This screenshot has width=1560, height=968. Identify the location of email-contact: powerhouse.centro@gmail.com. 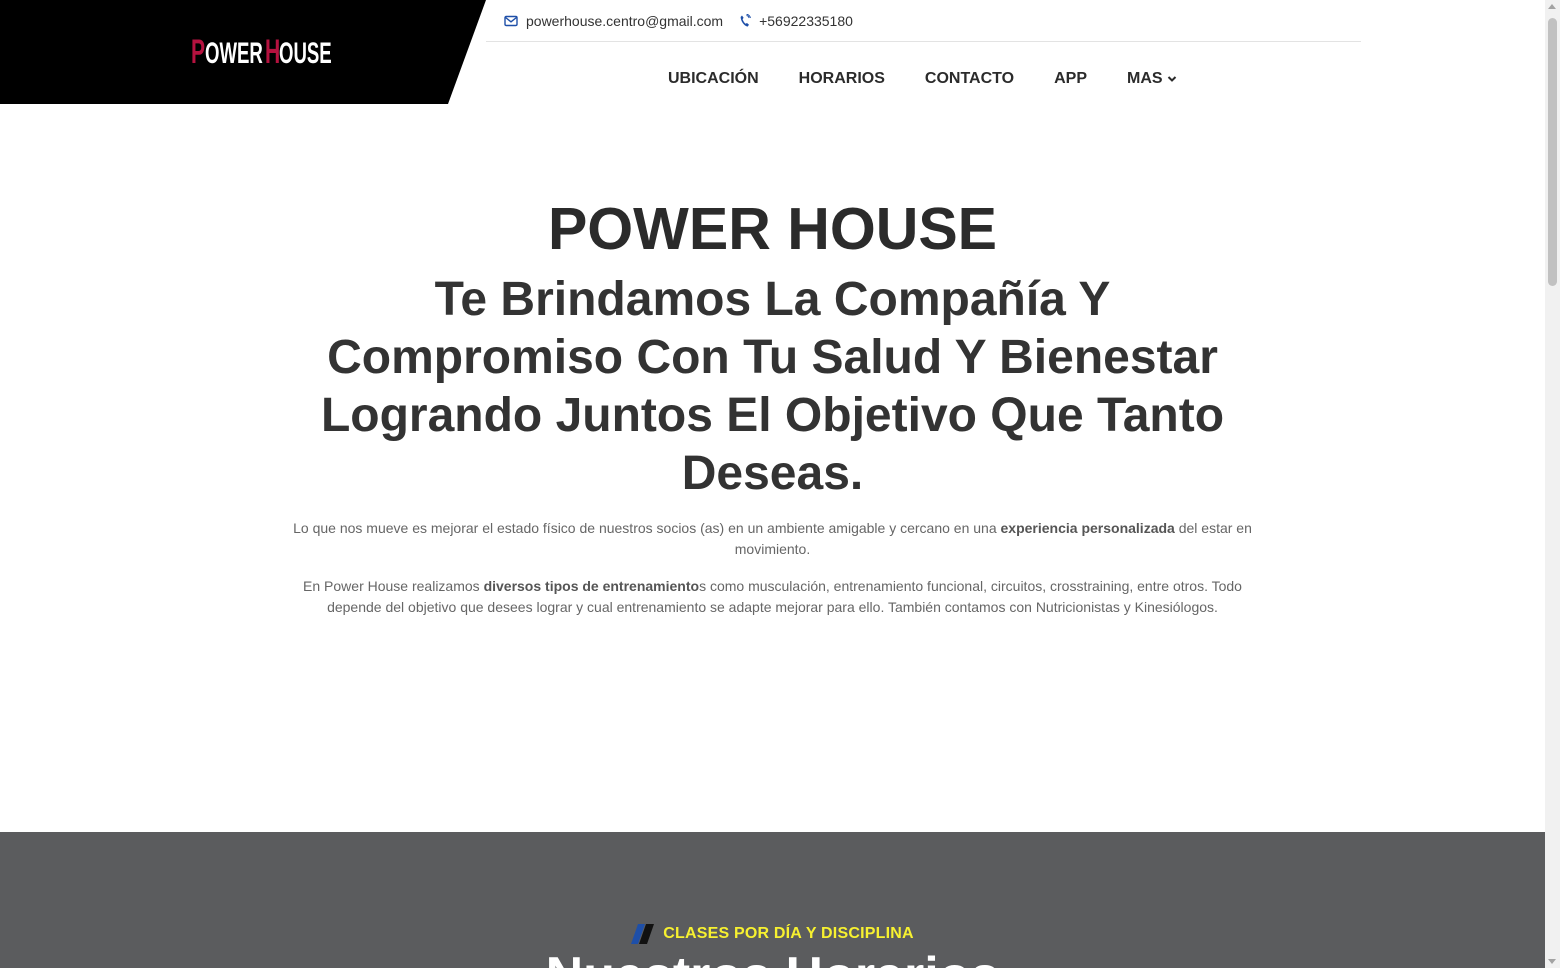
(613, 21).